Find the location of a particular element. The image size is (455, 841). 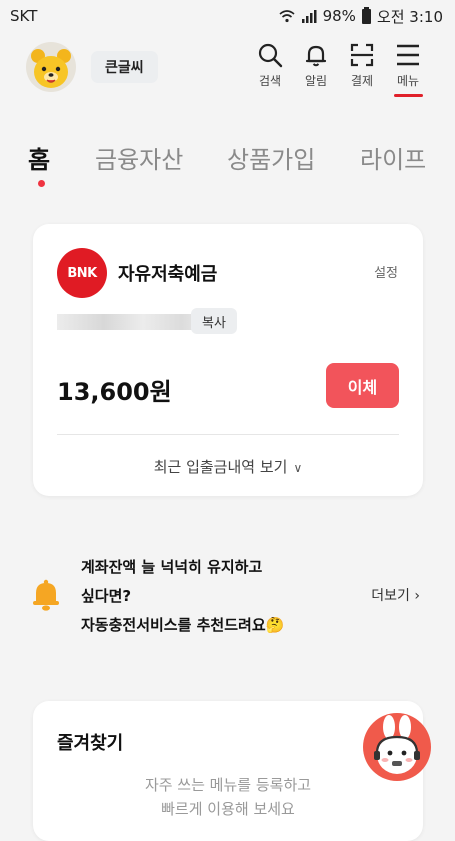

rabbit-character-icon is located at coordinates (397, 744).